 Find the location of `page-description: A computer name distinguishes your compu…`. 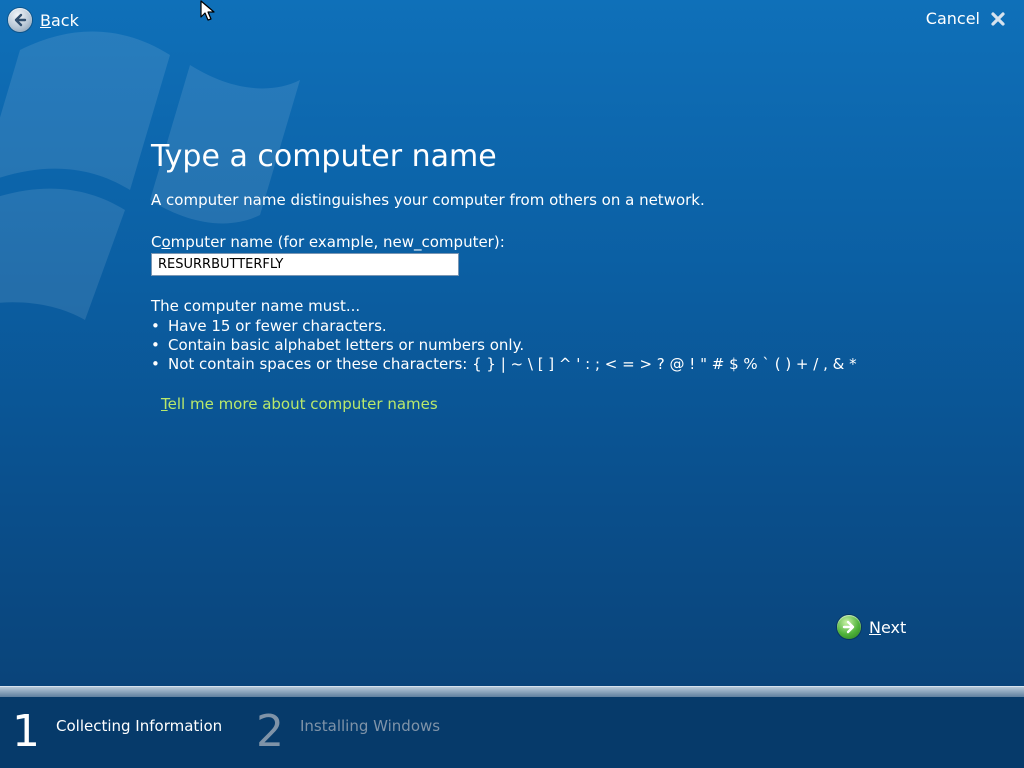

page-description: A computer name distinguishes your compu… is located at coordinates (428, 200).